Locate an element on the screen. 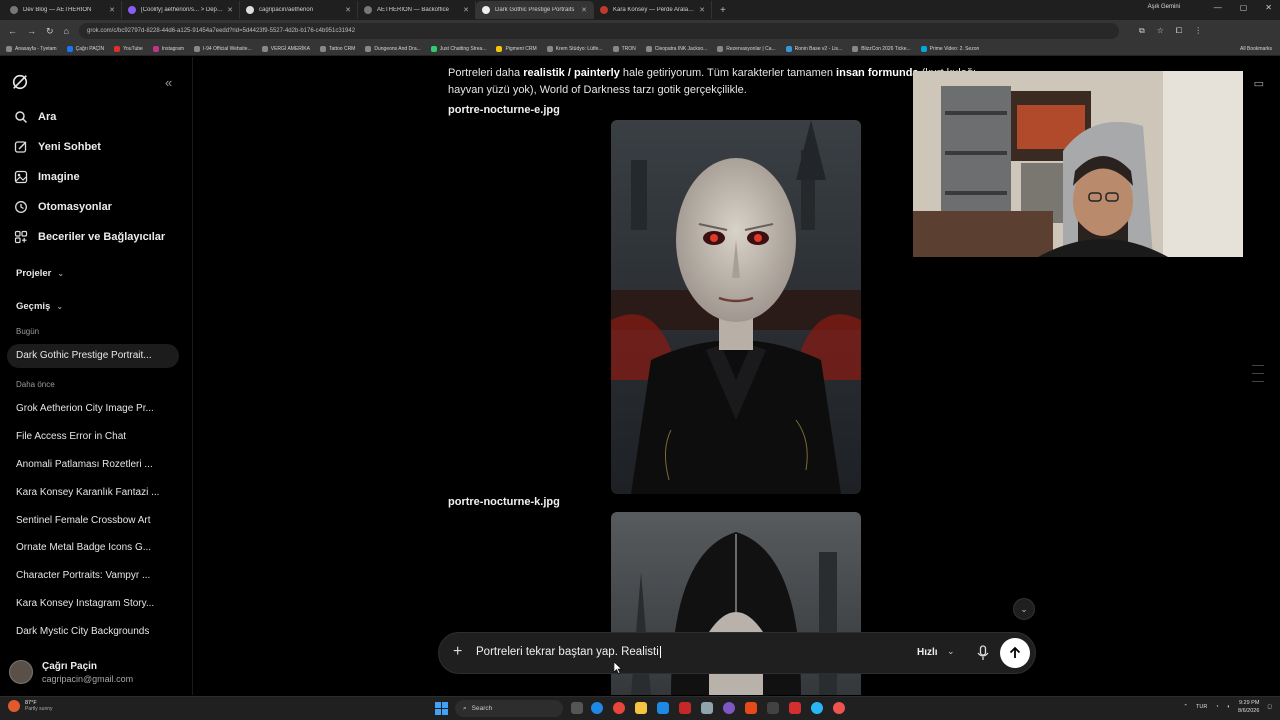 The image size is (1280, 720). history-item: File Access Error in Chat is located at coordinates (91, 436).